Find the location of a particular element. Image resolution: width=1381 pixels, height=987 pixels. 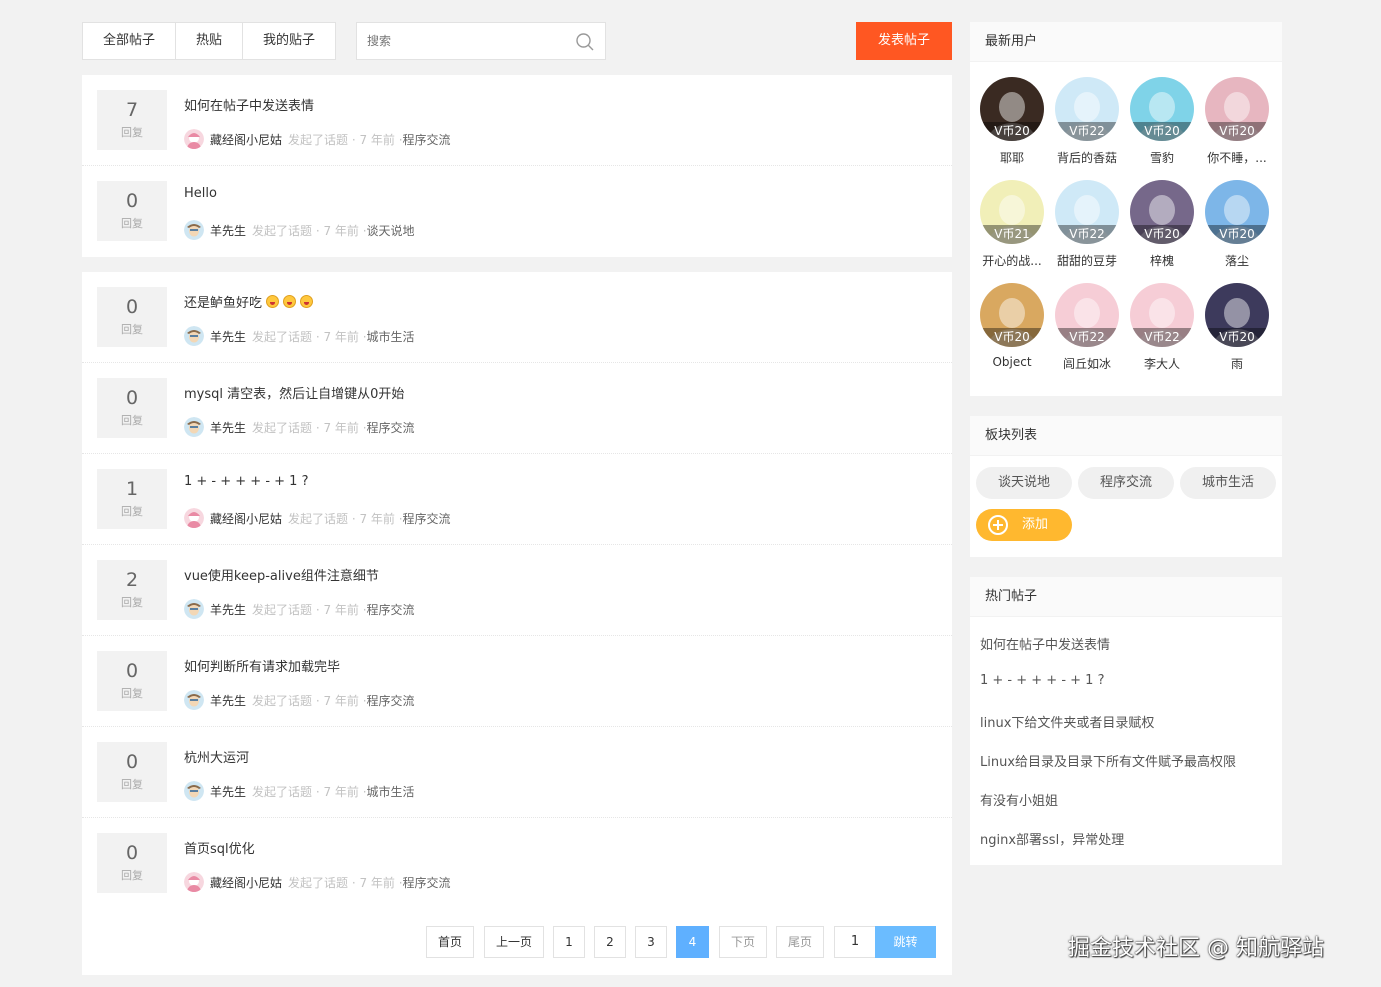

user-card: V币20 雨 is located at coordinates (1237, 327).